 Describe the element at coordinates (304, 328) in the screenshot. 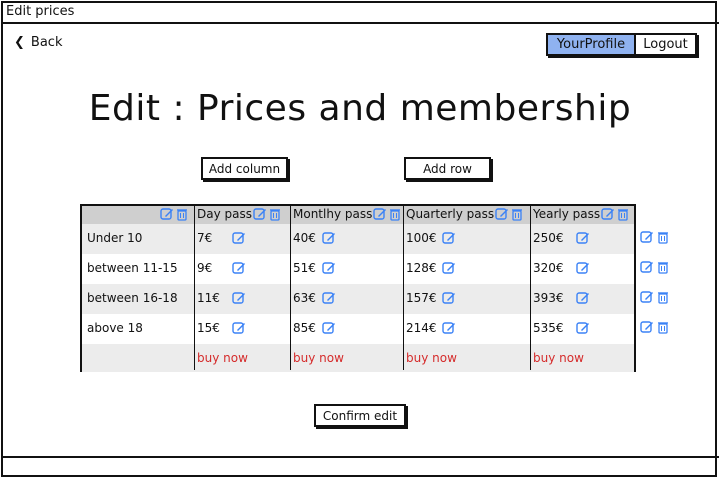

I see `price-value: 85€` at that location.